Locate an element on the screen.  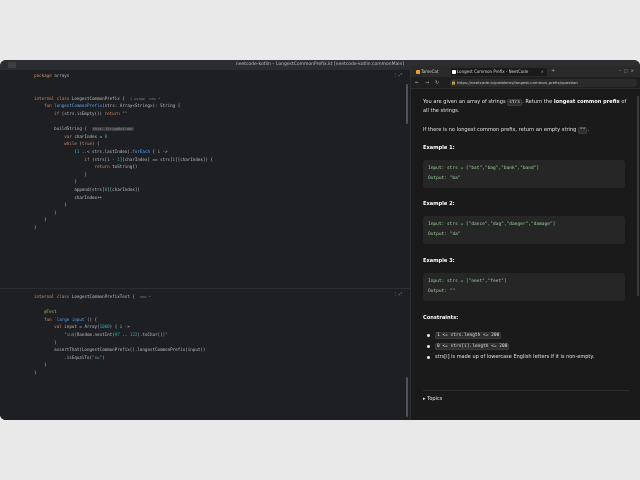
example-output: Output: "da" is located at coordinates (444, 234).